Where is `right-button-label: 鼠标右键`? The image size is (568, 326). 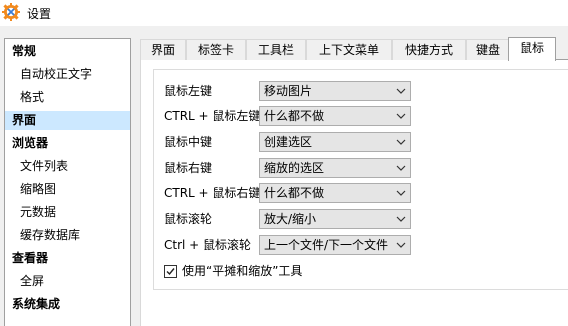
right-button-label: 鼠标右键 is located at coordinates (188, 168).